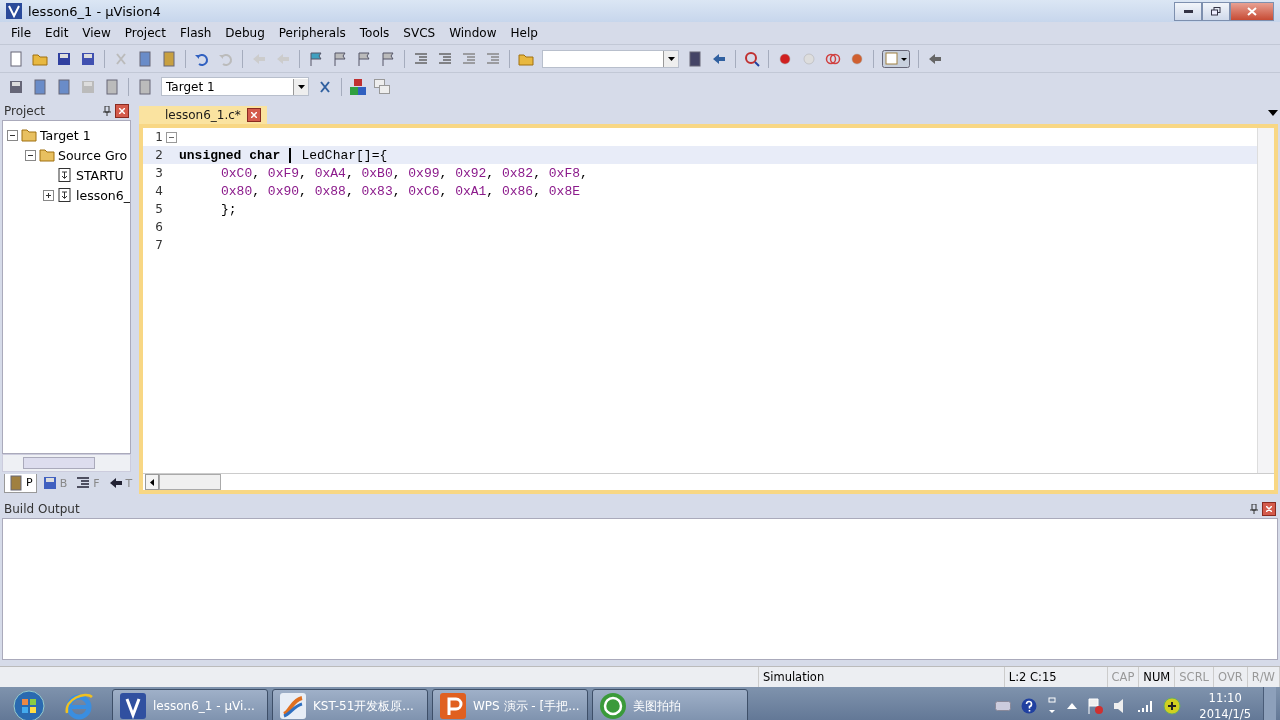  What do you see at coordinates (517, 191) in the screenshot?
I see `code-number: 0x86` at bounding box center [517, 191].